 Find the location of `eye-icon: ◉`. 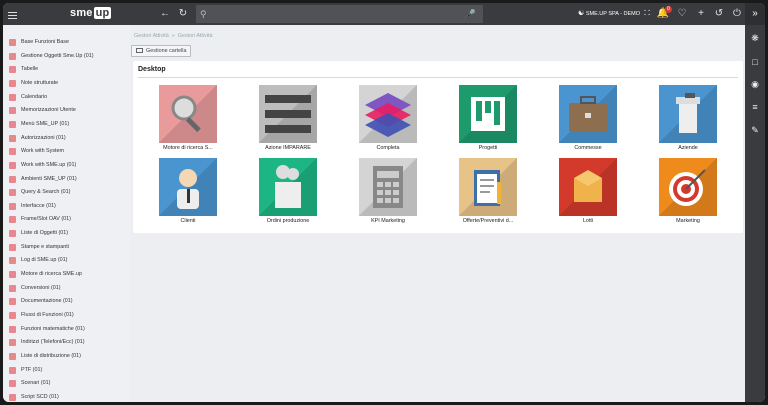

eye-icon: ◉ is located at coordinates (755, 84).